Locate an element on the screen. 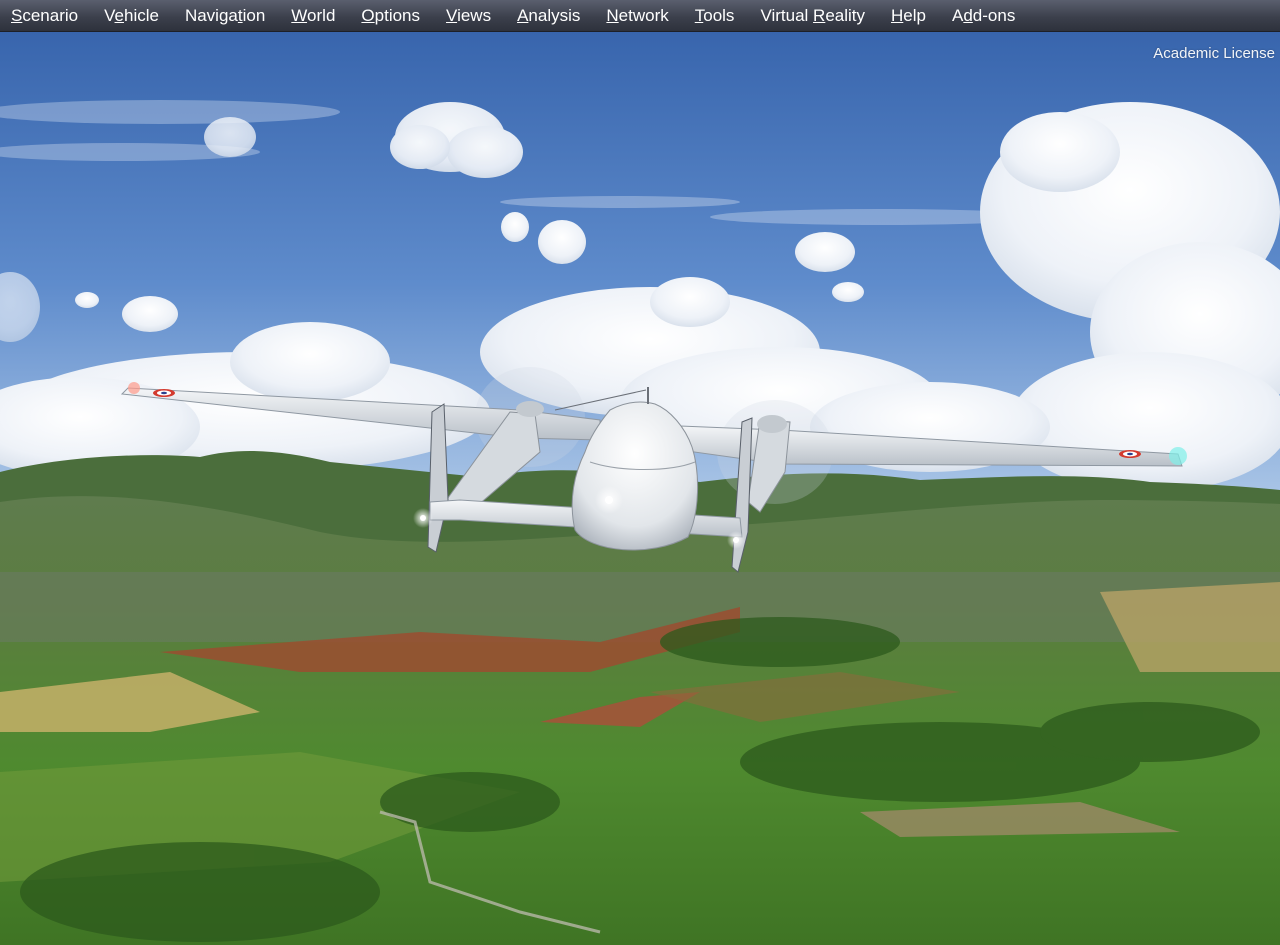 Image resolution: width=1280 pixels, height=945 pixels. menu-navigation: Navigation is located at coordinates (225, 16).